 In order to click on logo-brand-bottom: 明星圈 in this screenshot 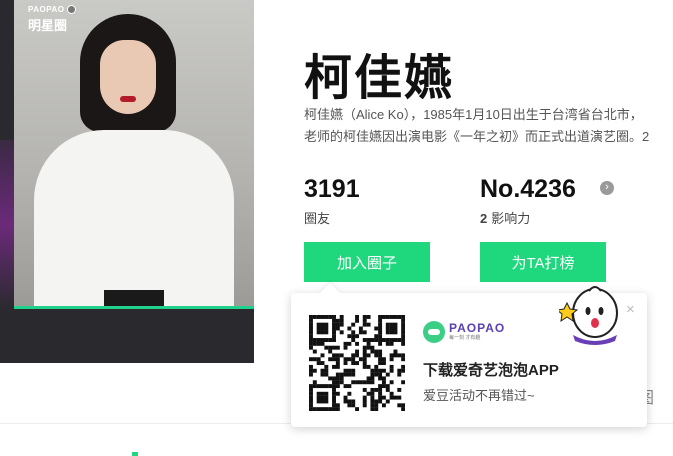, I will do `click(48, 25)`.